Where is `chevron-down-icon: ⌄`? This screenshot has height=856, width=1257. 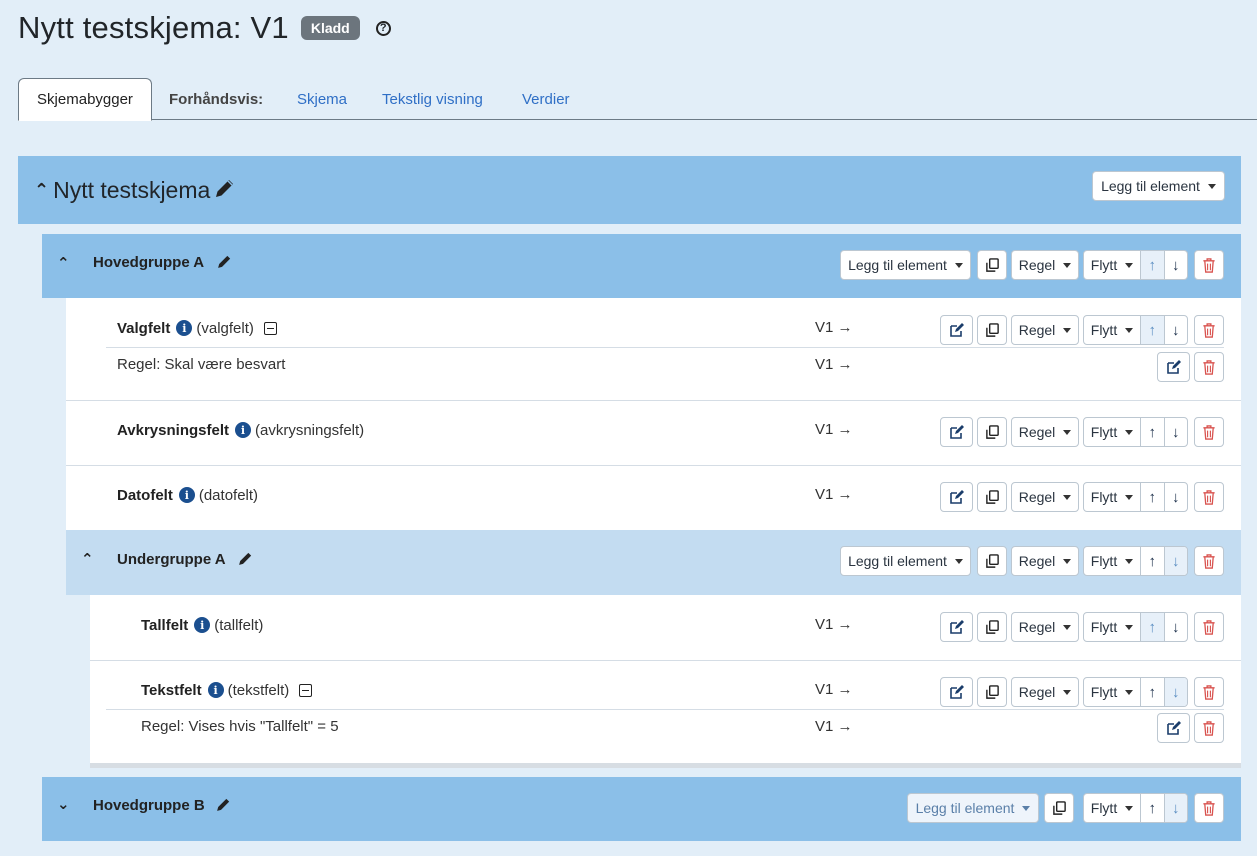 chevron-down-icon: ⌄ is located at coordinates (63, 804).